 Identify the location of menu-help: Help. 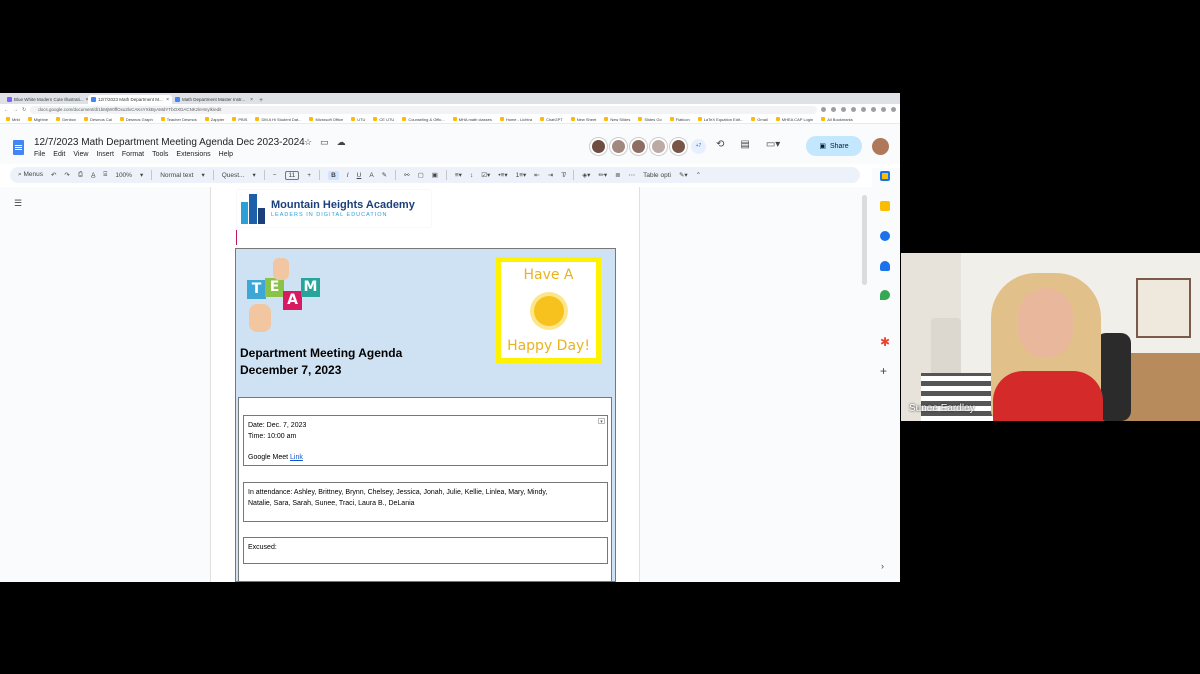
(226, 154).